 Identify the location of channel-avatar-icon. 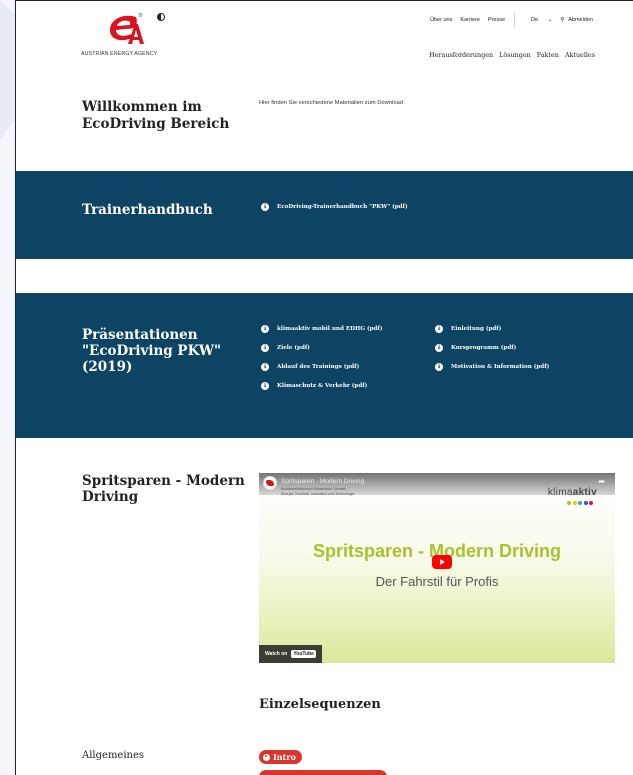
(270, 483).